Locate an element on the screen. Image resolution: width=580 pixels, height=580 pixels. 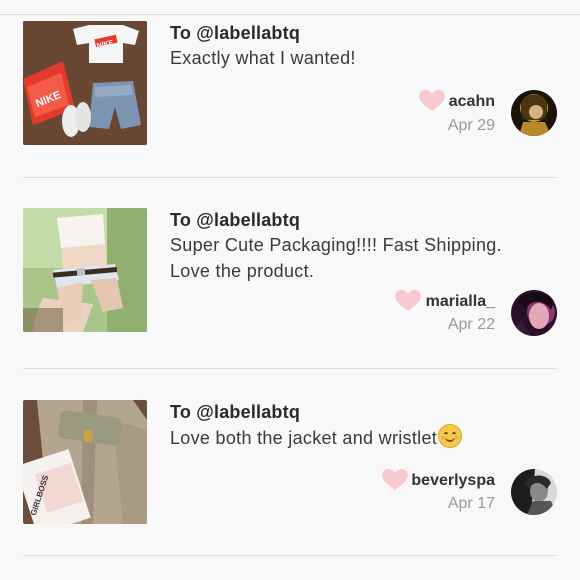
listing-photo-image: NIKE NIKE is located at coordinates (85, 83).